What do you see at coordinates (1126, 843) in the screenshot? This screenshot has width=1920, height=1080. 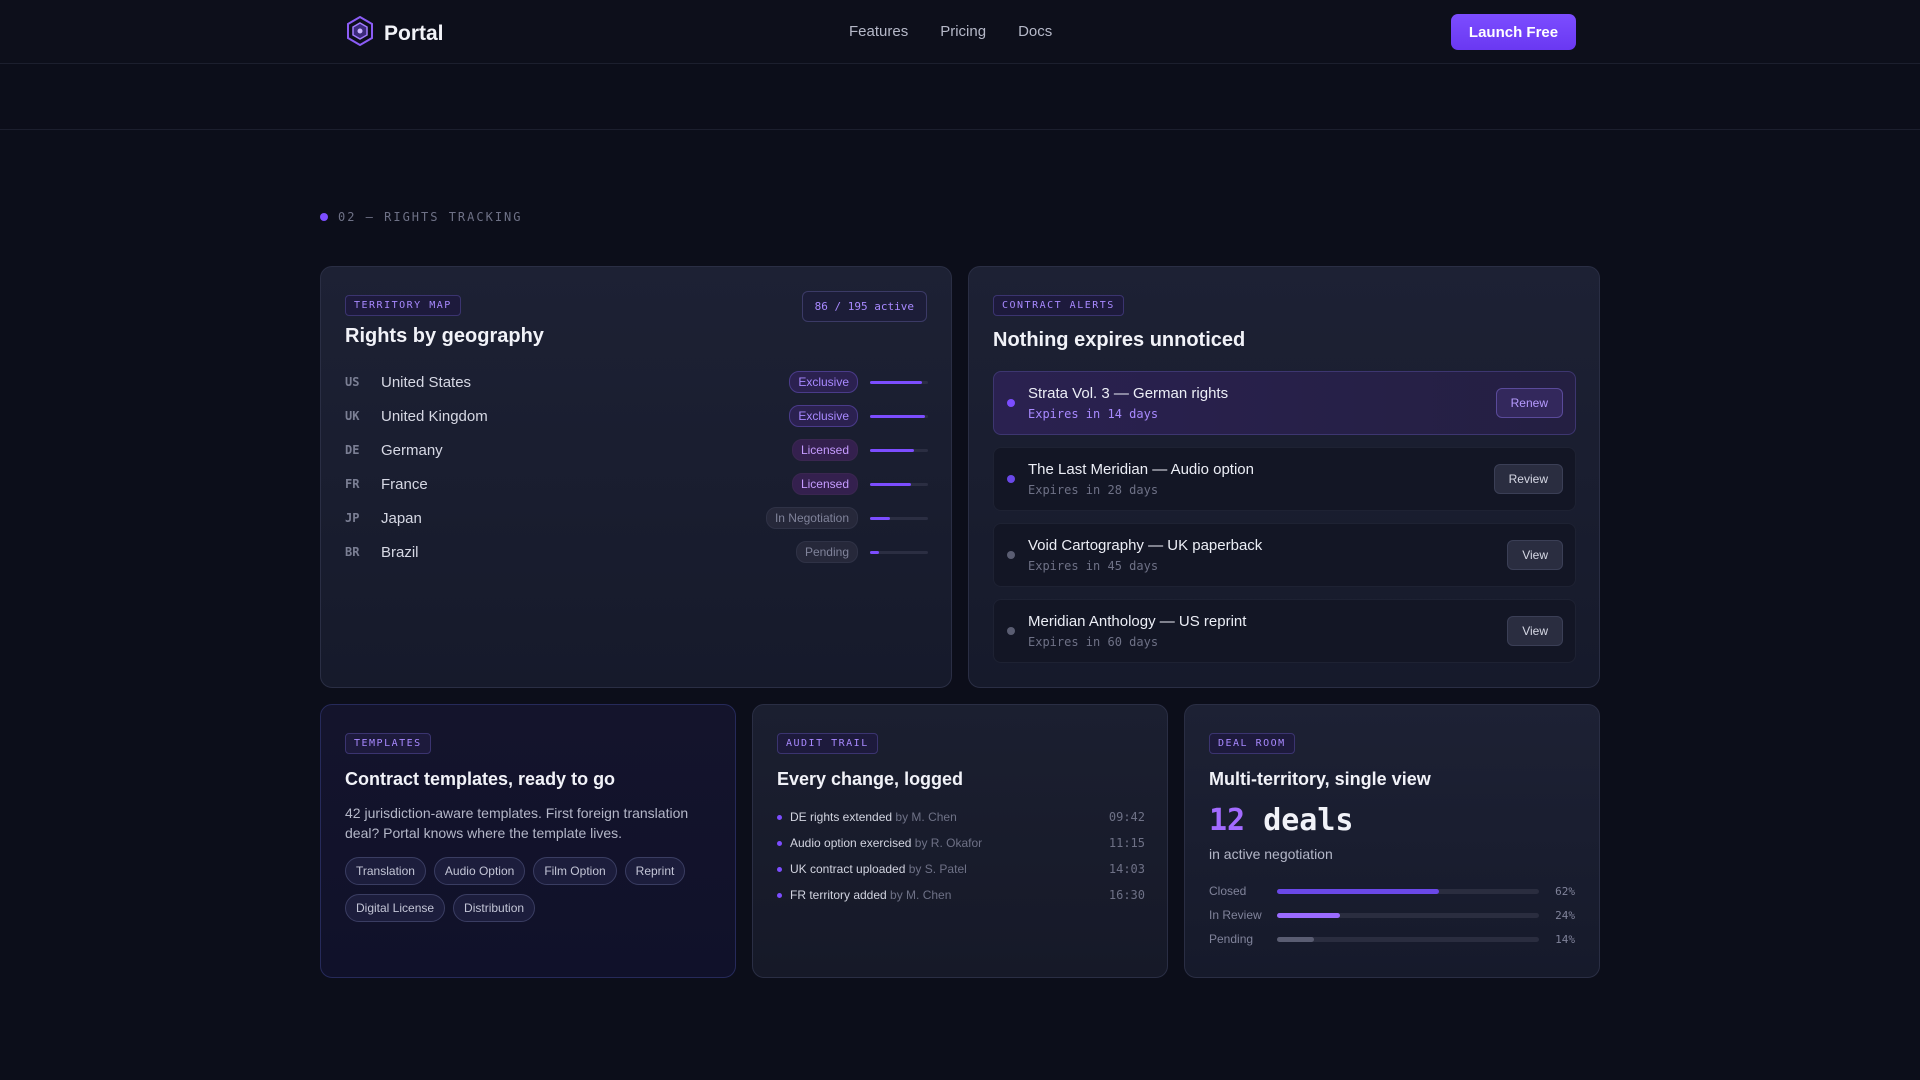 I see `audit-time: 11:15` at bounding box center [1126, 843].